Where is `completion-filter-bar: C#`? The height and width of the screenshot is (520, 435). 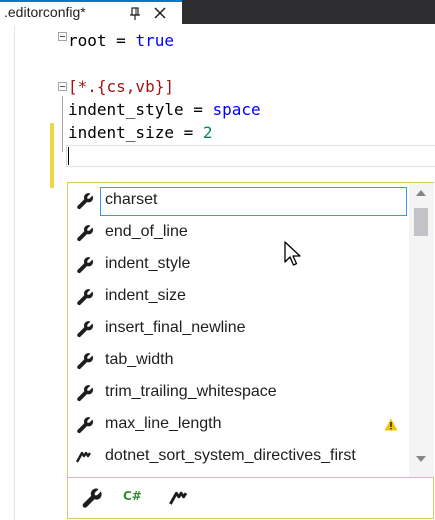
completion-filter-bar: C# is located at coordinates (250, 497).